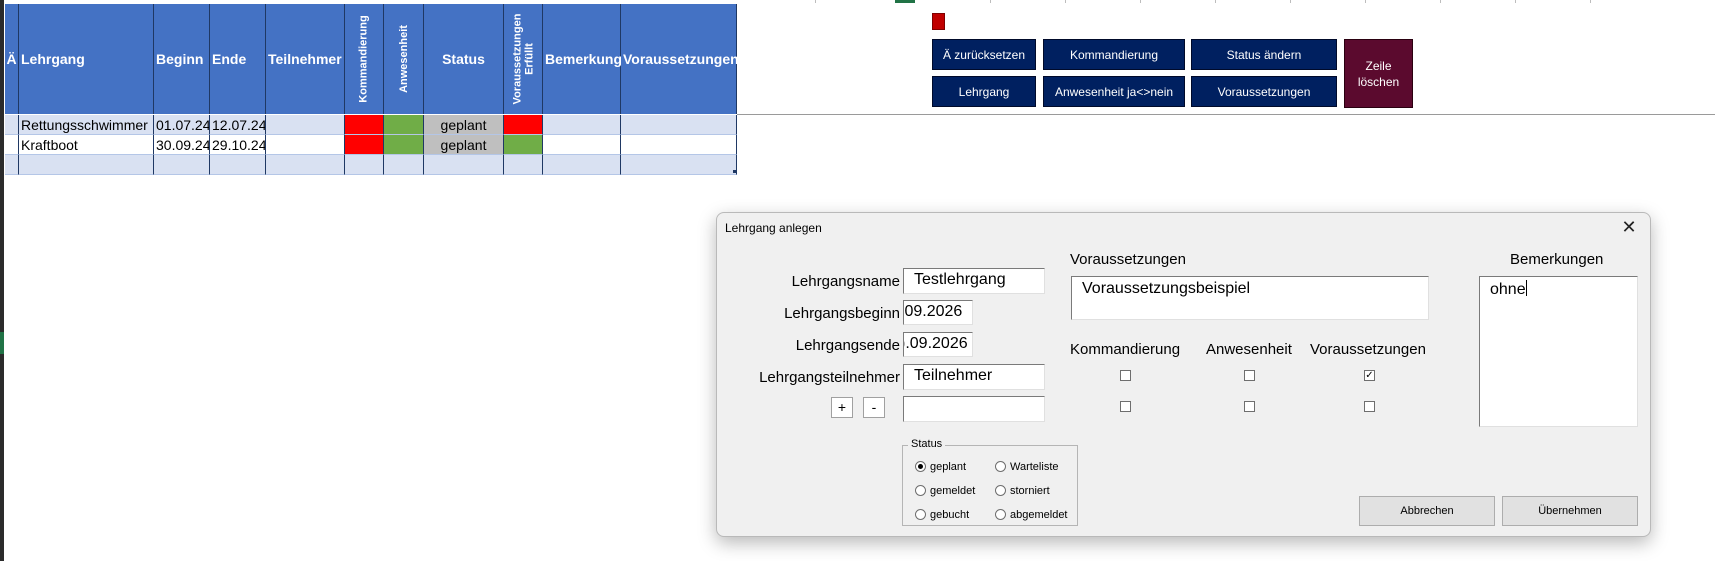 The image size is (1715, 561). Describe the element at coordinates (984, 54) in the screenshot. I see `ae-reset-button: Ä zurücksetzen` at that location.